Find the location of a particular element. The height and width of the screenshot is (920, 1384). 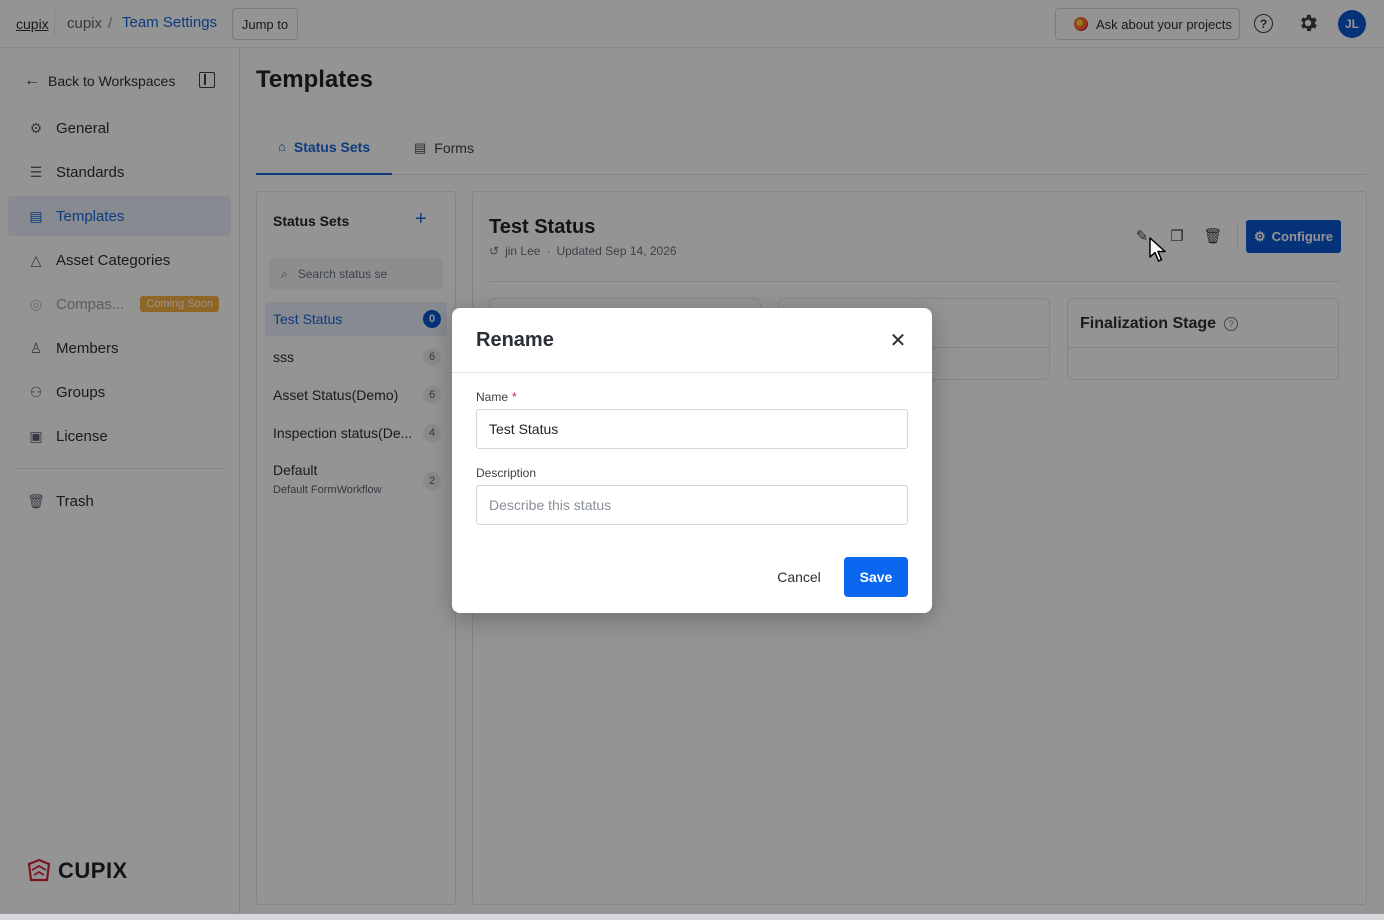

rename-dialog: Rename ✕ Name* Description Cancel Save is located at coordinates (692, 460).